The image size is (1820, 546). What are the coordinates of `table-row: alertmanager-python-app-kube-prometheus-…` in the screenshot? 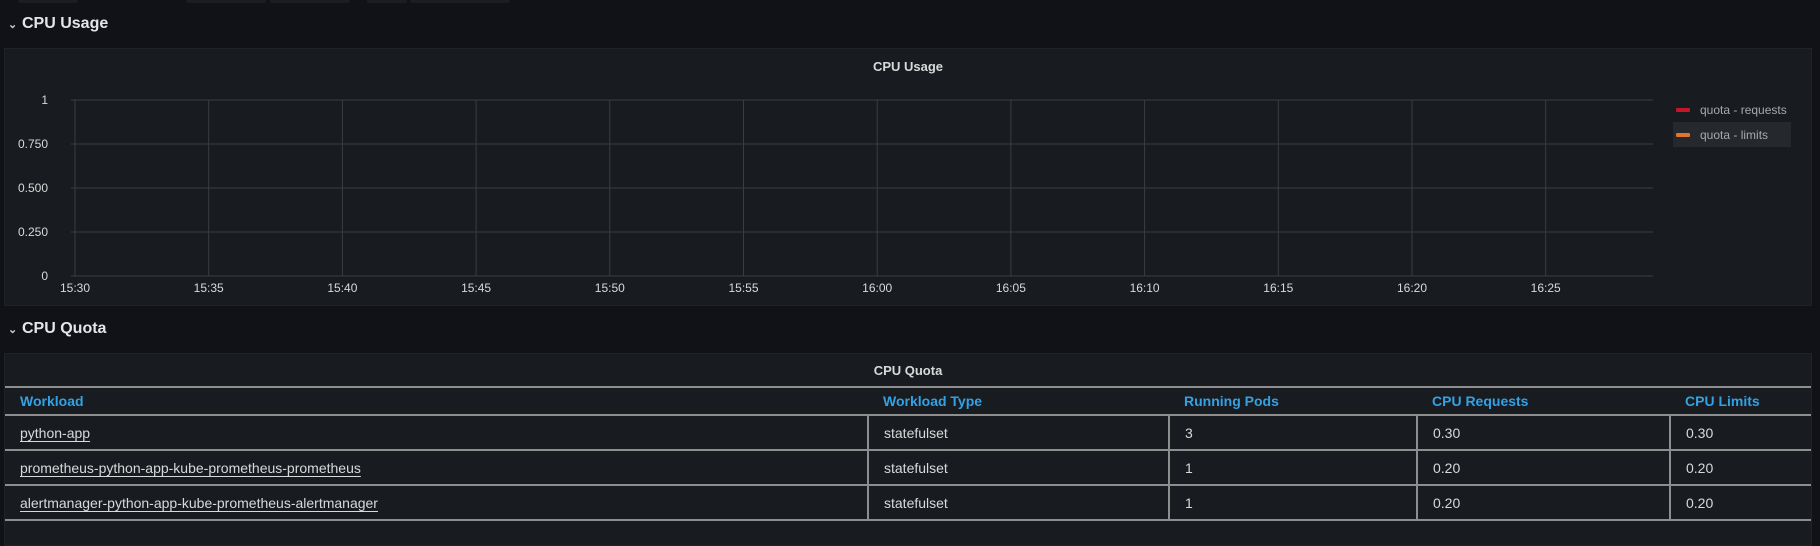 It's located at (908, 503).